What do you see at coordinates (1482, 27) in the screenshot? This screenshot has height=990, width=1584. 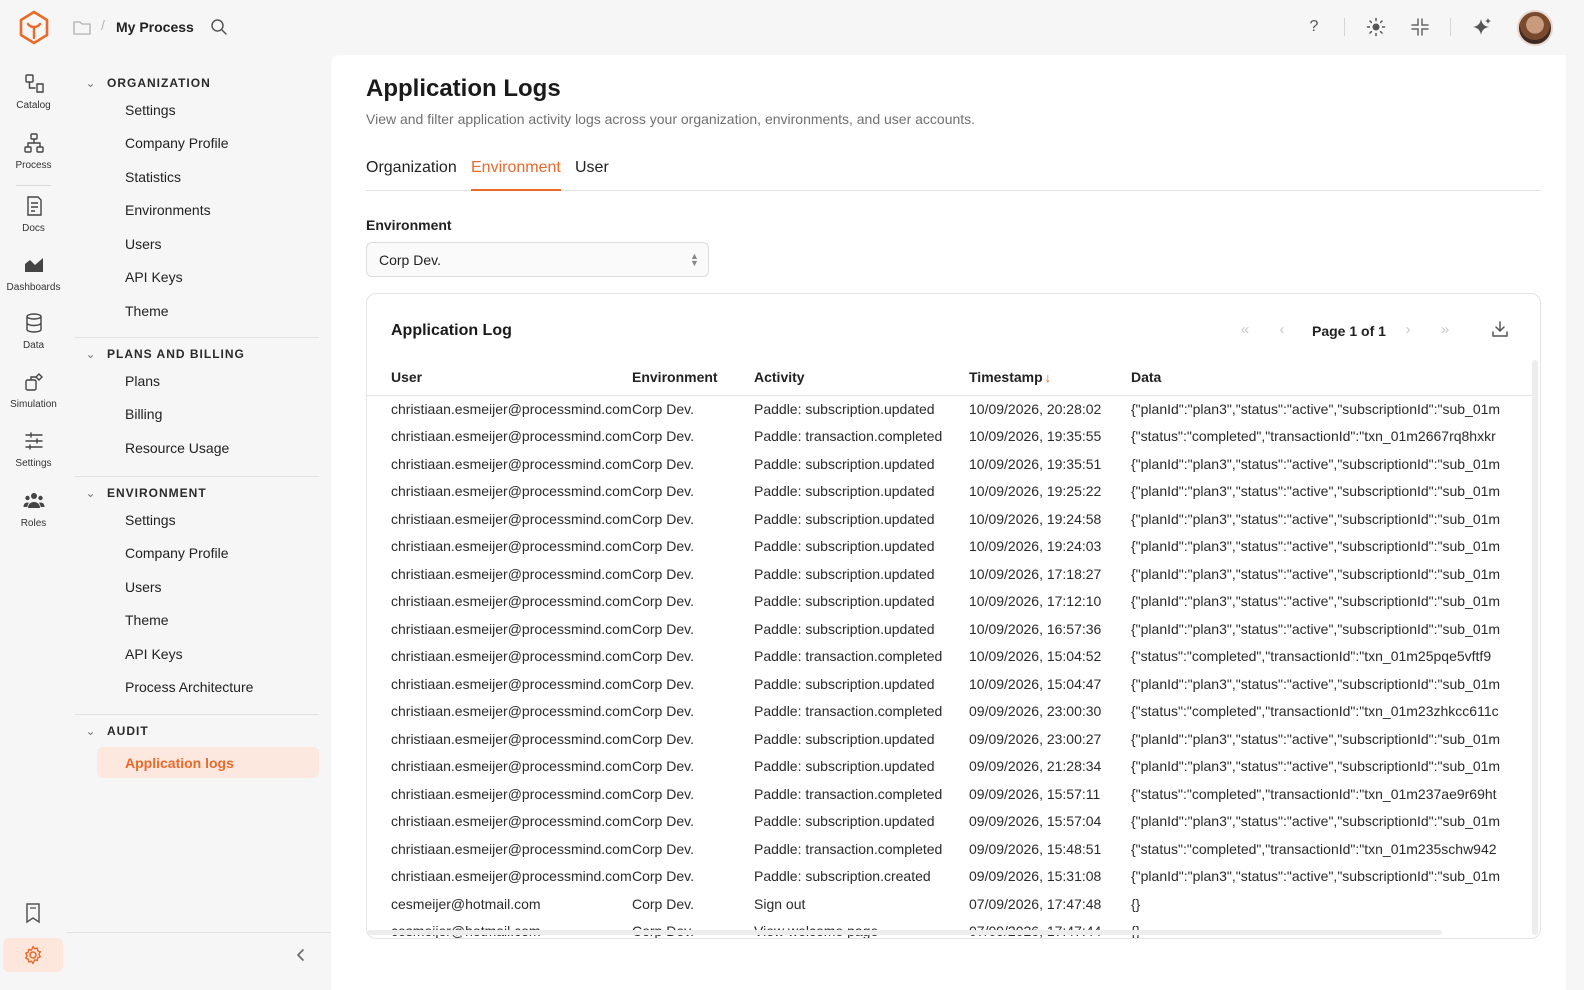 I see `ai-sparkle-icon` at bounding box center [1482, 27].